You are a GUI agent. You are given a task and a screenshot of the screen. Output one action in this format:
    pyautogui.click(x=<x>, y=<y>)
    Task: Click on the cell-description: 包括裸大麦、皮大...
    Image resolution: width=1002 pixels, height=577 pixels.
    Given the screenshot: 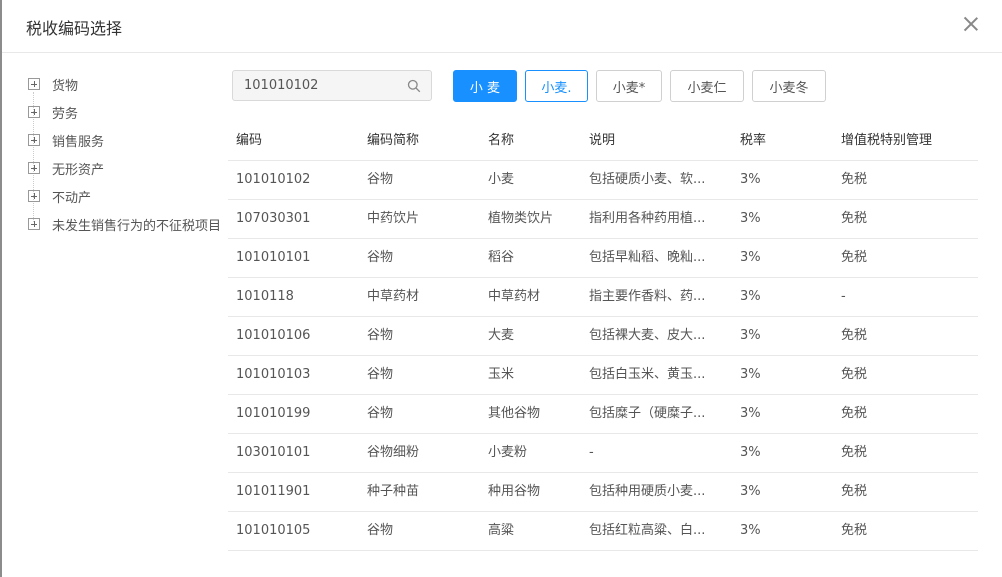 What is the action you would take?
    pyautogui.click(x=647, y=335)
    